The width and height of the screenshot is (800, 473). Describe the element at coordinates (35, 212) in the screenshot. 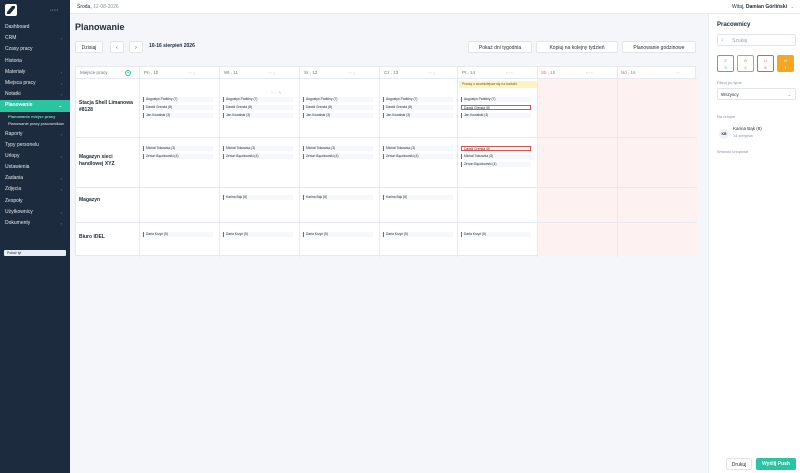

I see `sidebar-item-uzytkownicy: Użytkownicy ›` at that location.